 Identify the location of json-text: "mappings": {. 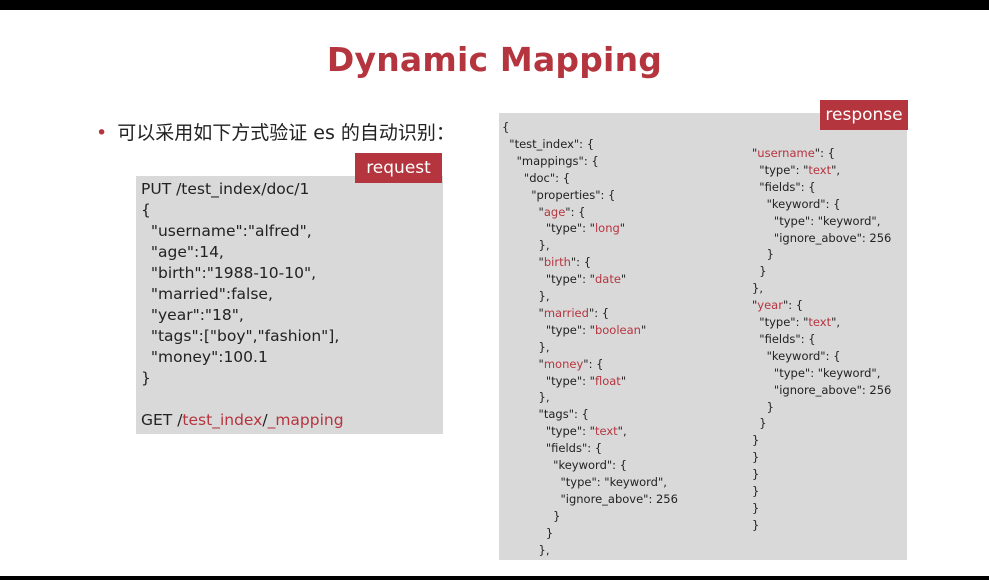
(550, 160).